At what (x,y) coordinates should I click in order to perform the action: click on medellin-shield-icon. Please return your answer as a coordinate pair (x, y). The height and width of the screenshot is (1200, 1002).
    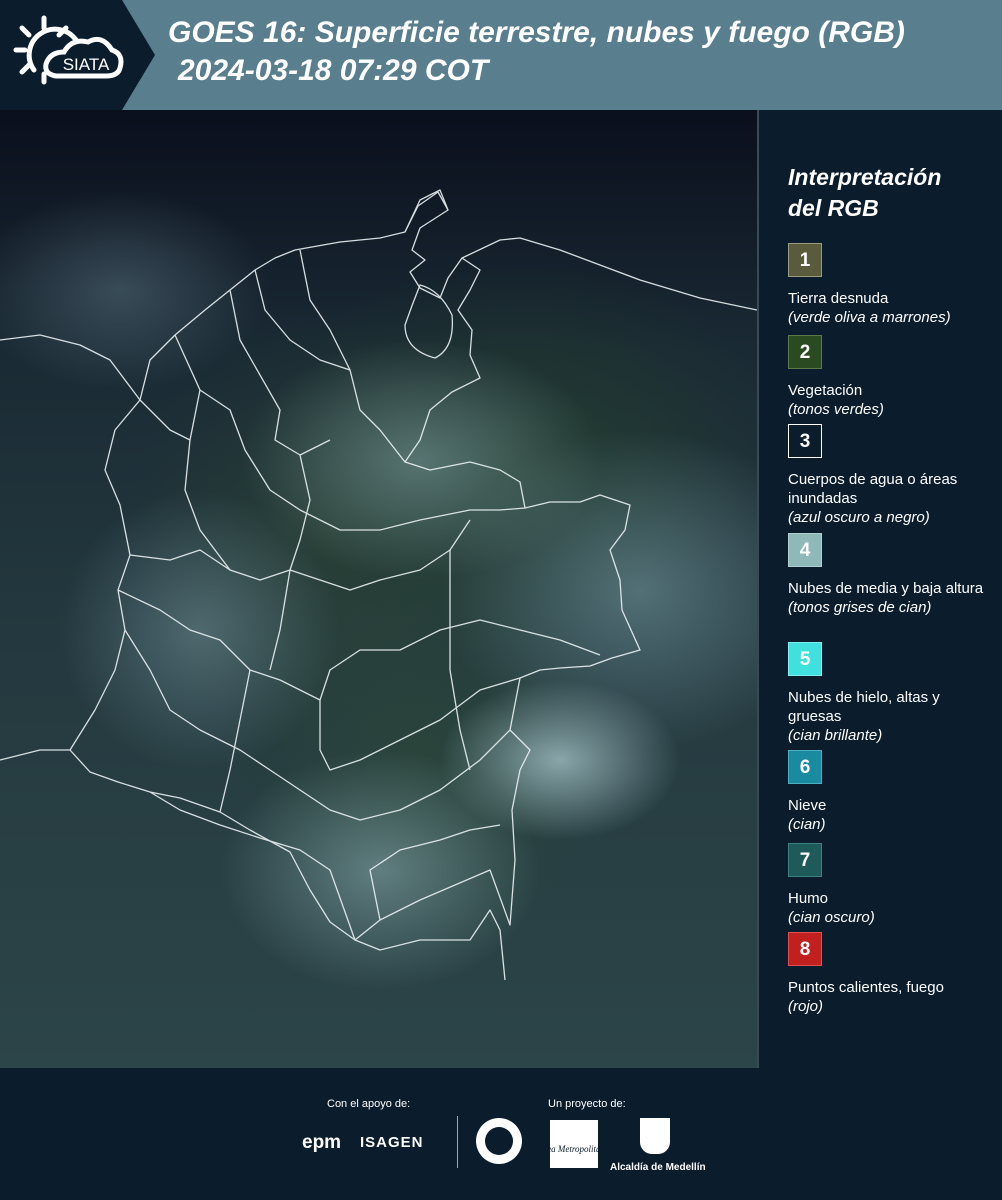
    Looking at the image, I should click on (655, 1136).